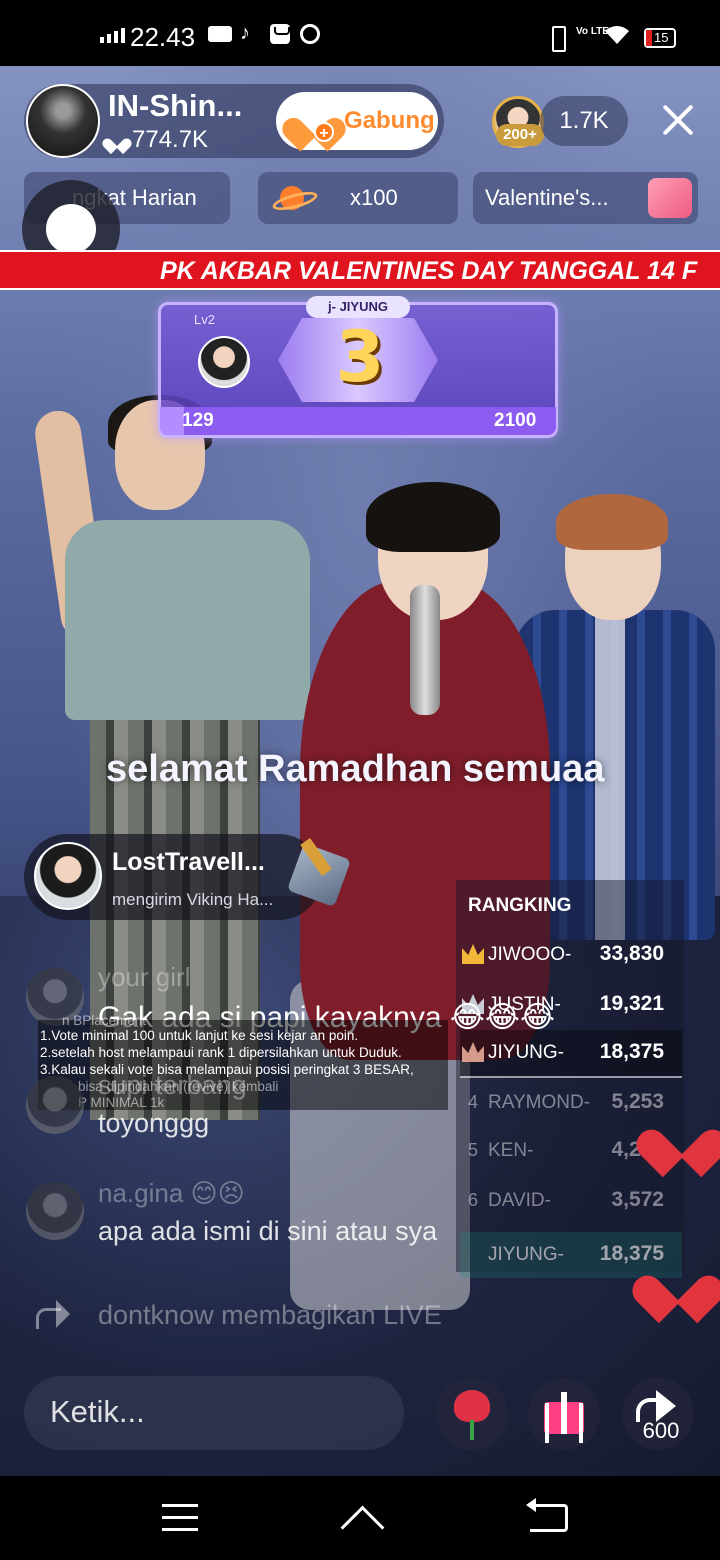  Describe the element at coordinates (172, 421) in the screenshot. I see `rank-progress-fill` at that location.